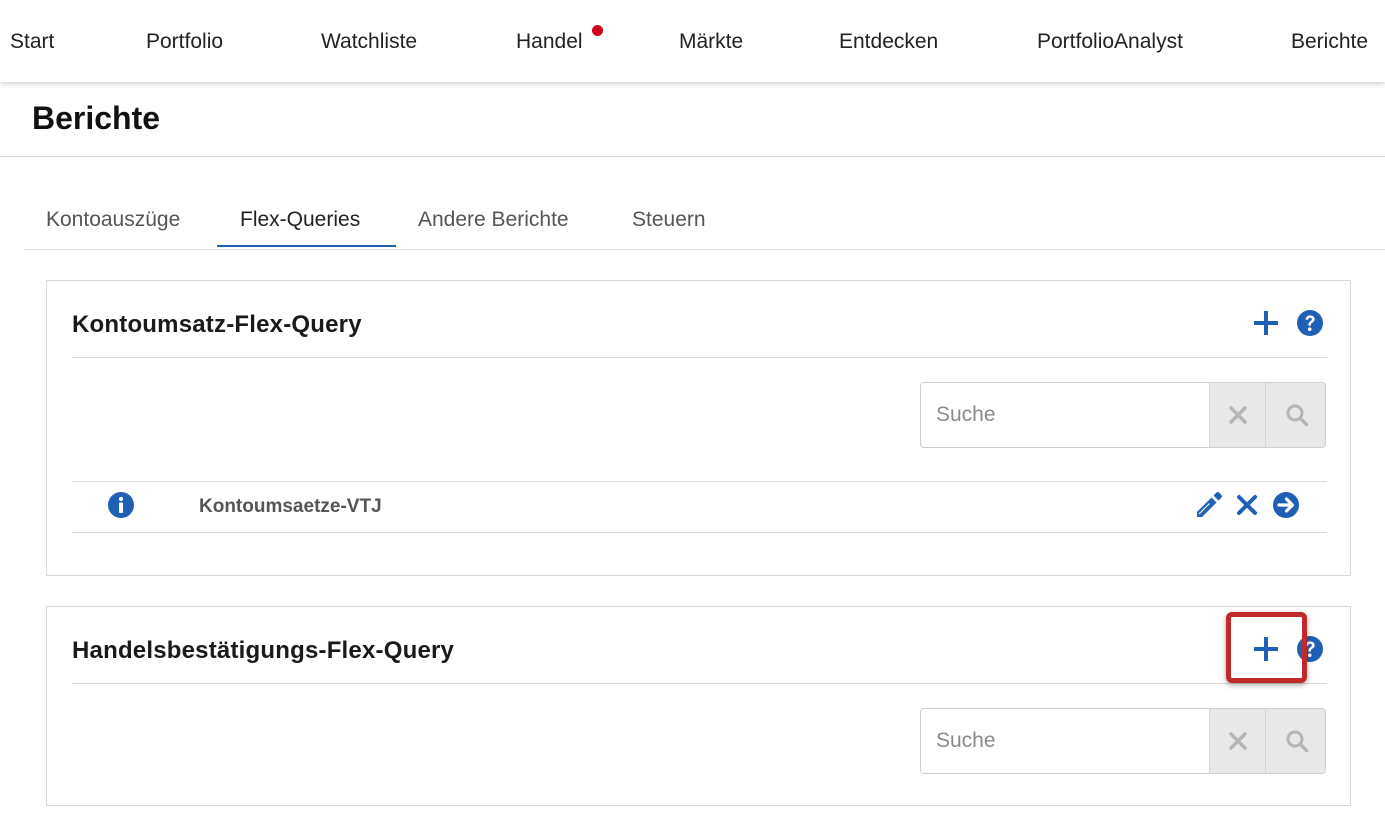 The width and height of the screenshot is (1385, 831). I want to click on tabs-divider, so click(704, 249).